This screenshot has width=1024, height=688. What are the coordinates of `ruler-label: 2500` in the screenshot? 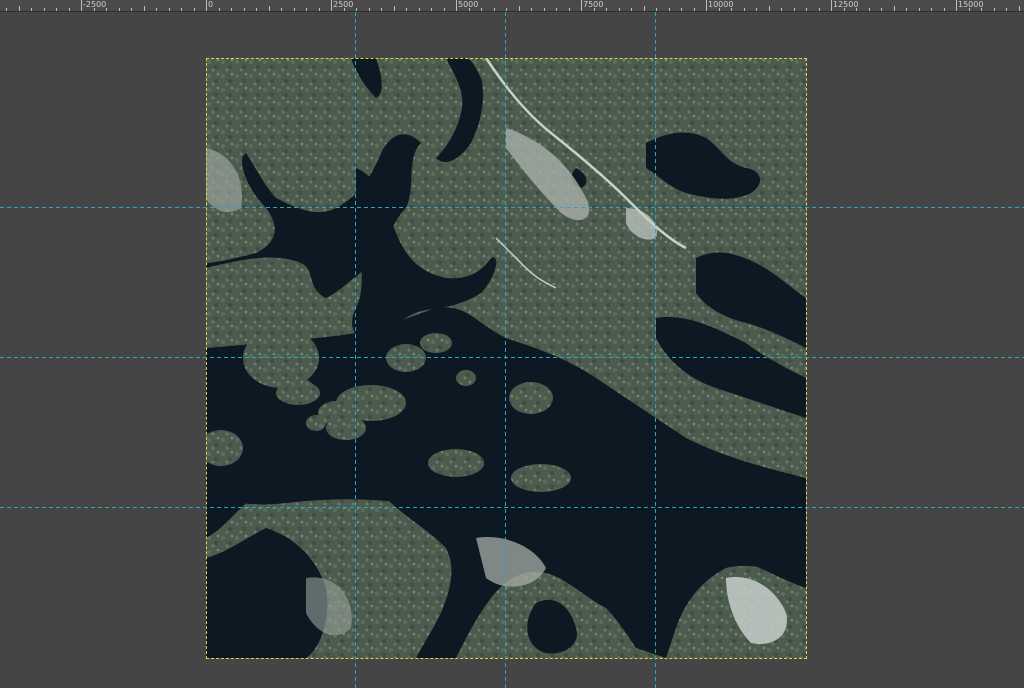 It's located at (343, 4).